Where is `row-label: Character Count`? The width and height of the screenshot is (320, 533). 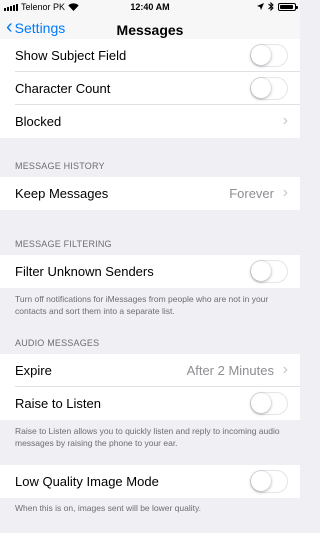 row-label: Character Count is located at coordinates (63, 88).